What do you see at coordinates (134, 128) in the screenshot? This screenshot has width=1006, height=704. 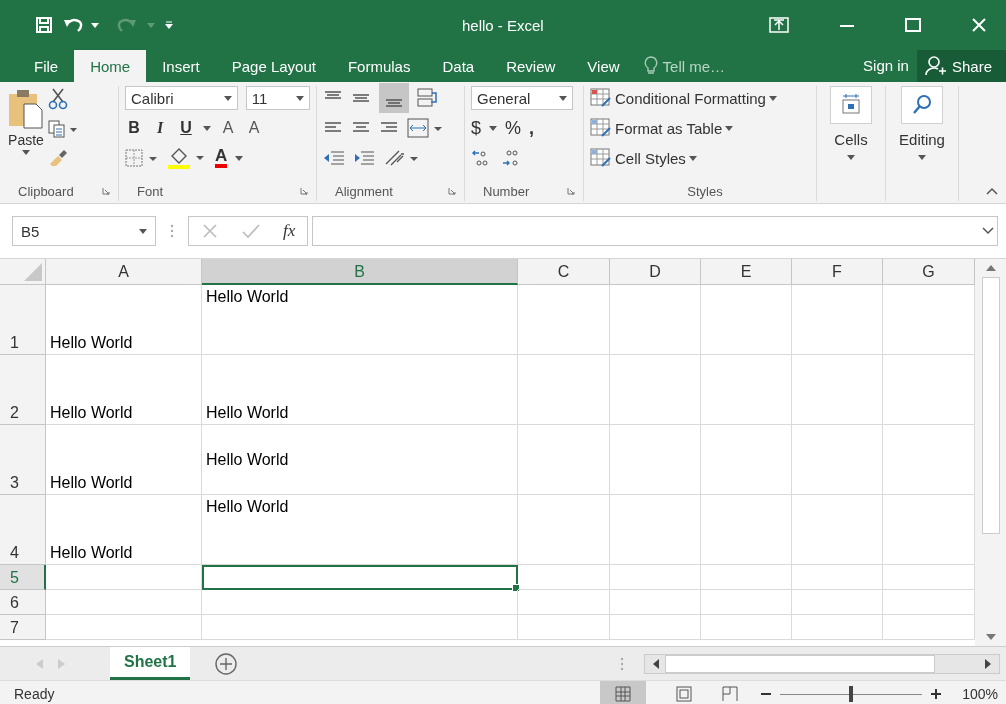 I see `format-button: B` at bounding box center [134, 128].